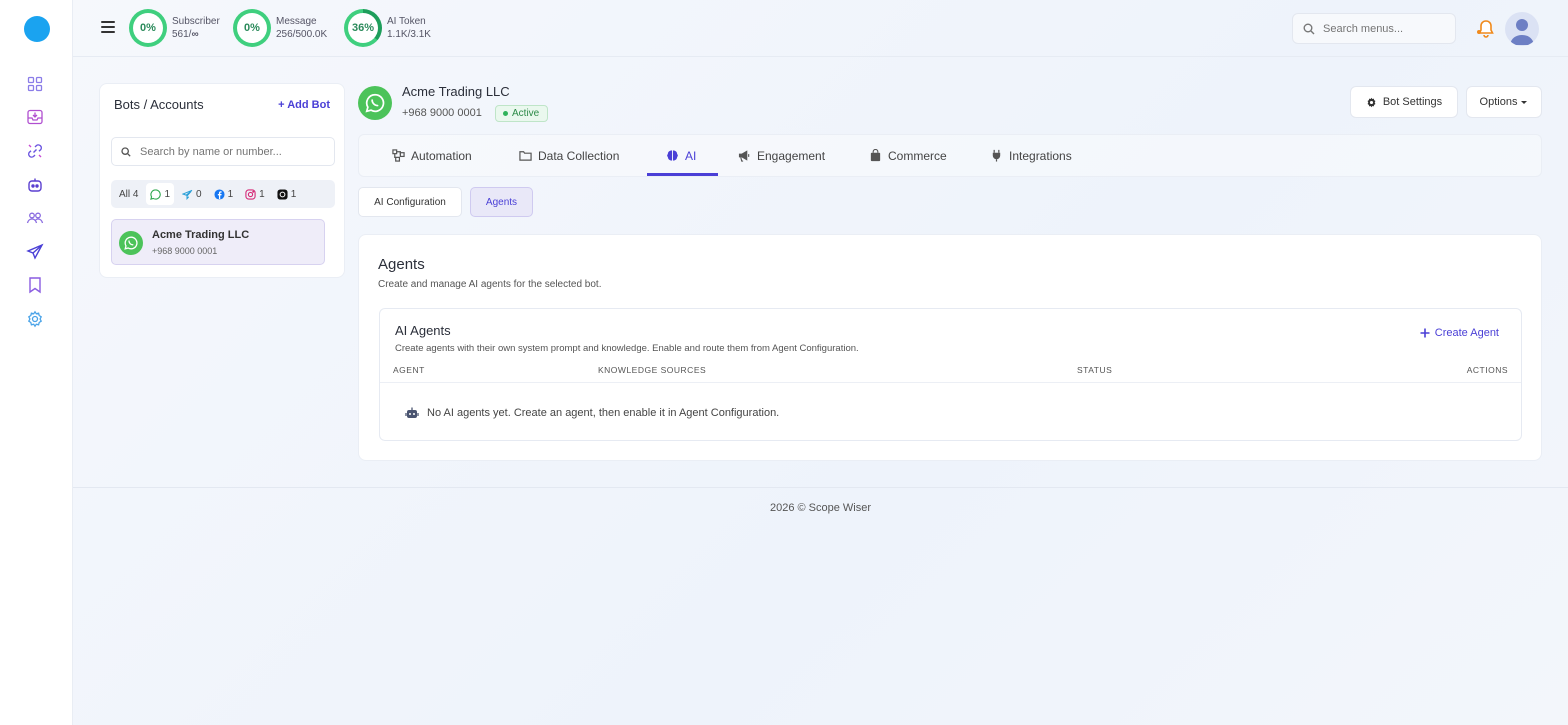 The image size is (1568, 725). I want to click on megaphone-icon, so click(744, 156).